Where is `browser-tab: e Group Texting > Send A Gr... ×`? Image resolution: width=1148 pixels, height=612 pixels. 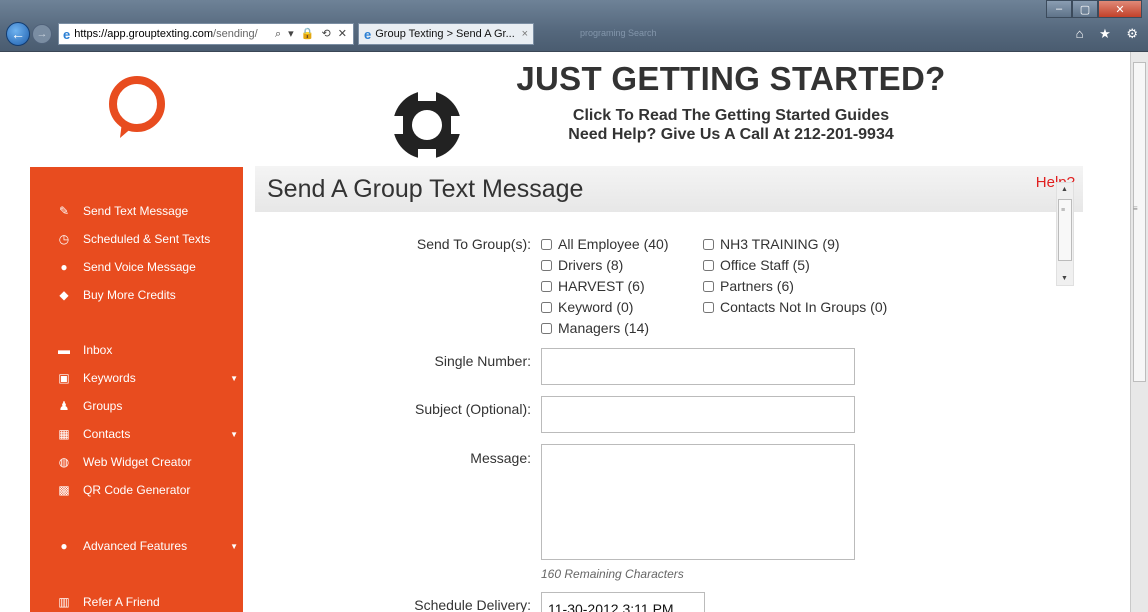
browser-tab: e Group Texting > Send A Gr... × is located at coordinates (446, 34).